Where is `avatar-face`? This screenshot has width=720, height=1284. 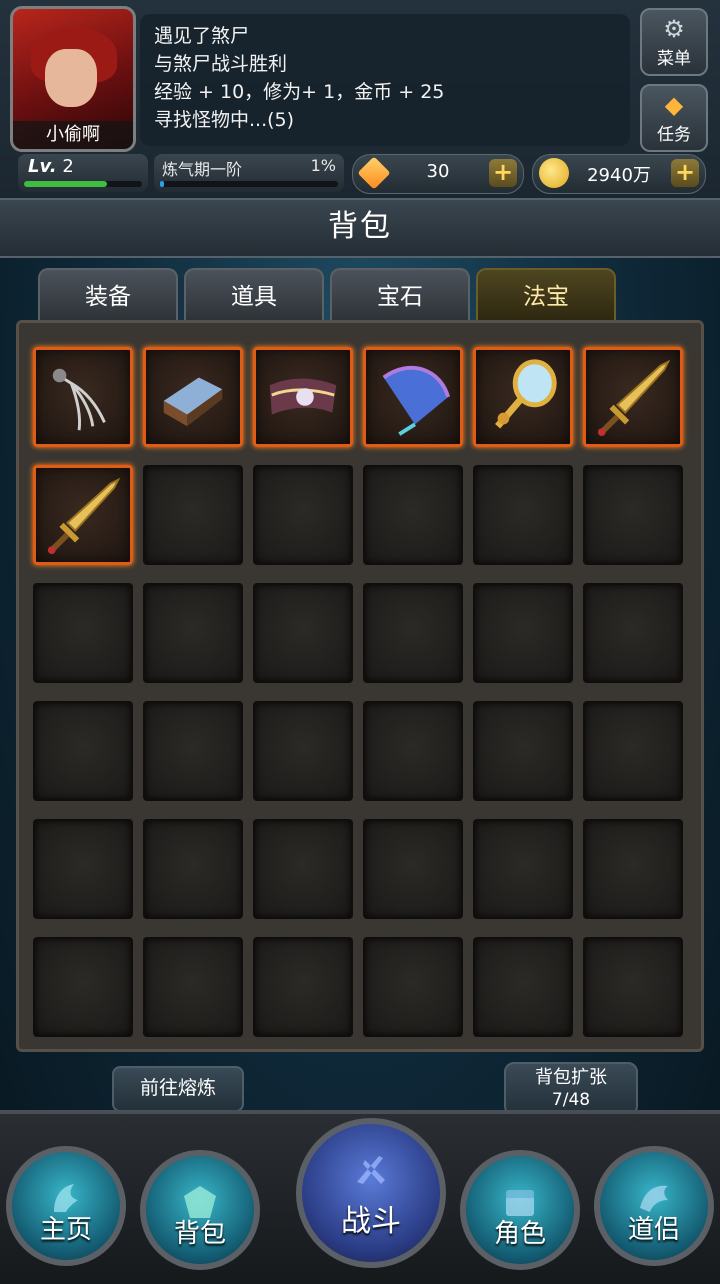 avatar-face is located at coordinates (71, 78).